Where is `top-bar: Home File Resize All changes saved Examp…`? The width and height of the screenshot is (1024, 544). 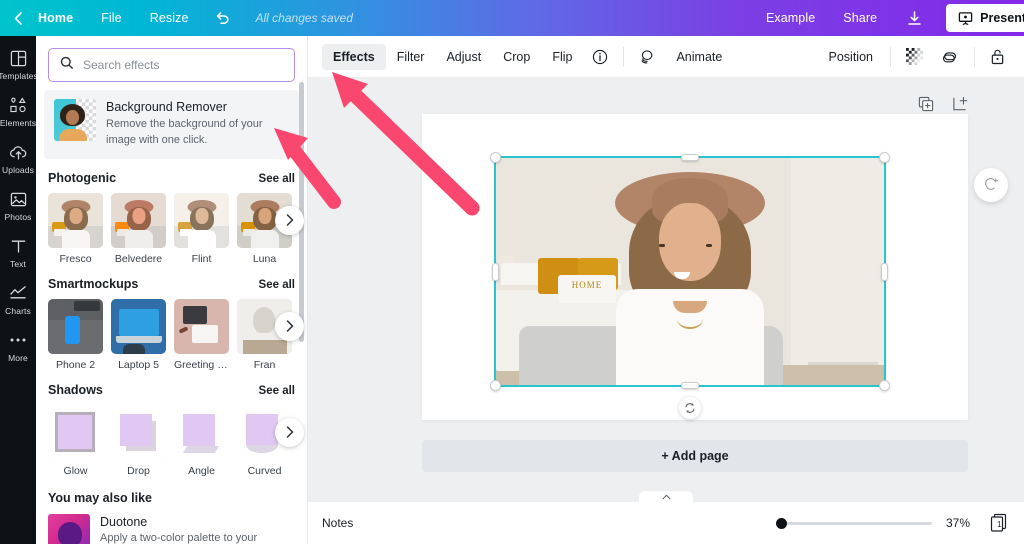
top-bar: Home File Resize All changes saved Examp… is located at coordinates (512, 18).